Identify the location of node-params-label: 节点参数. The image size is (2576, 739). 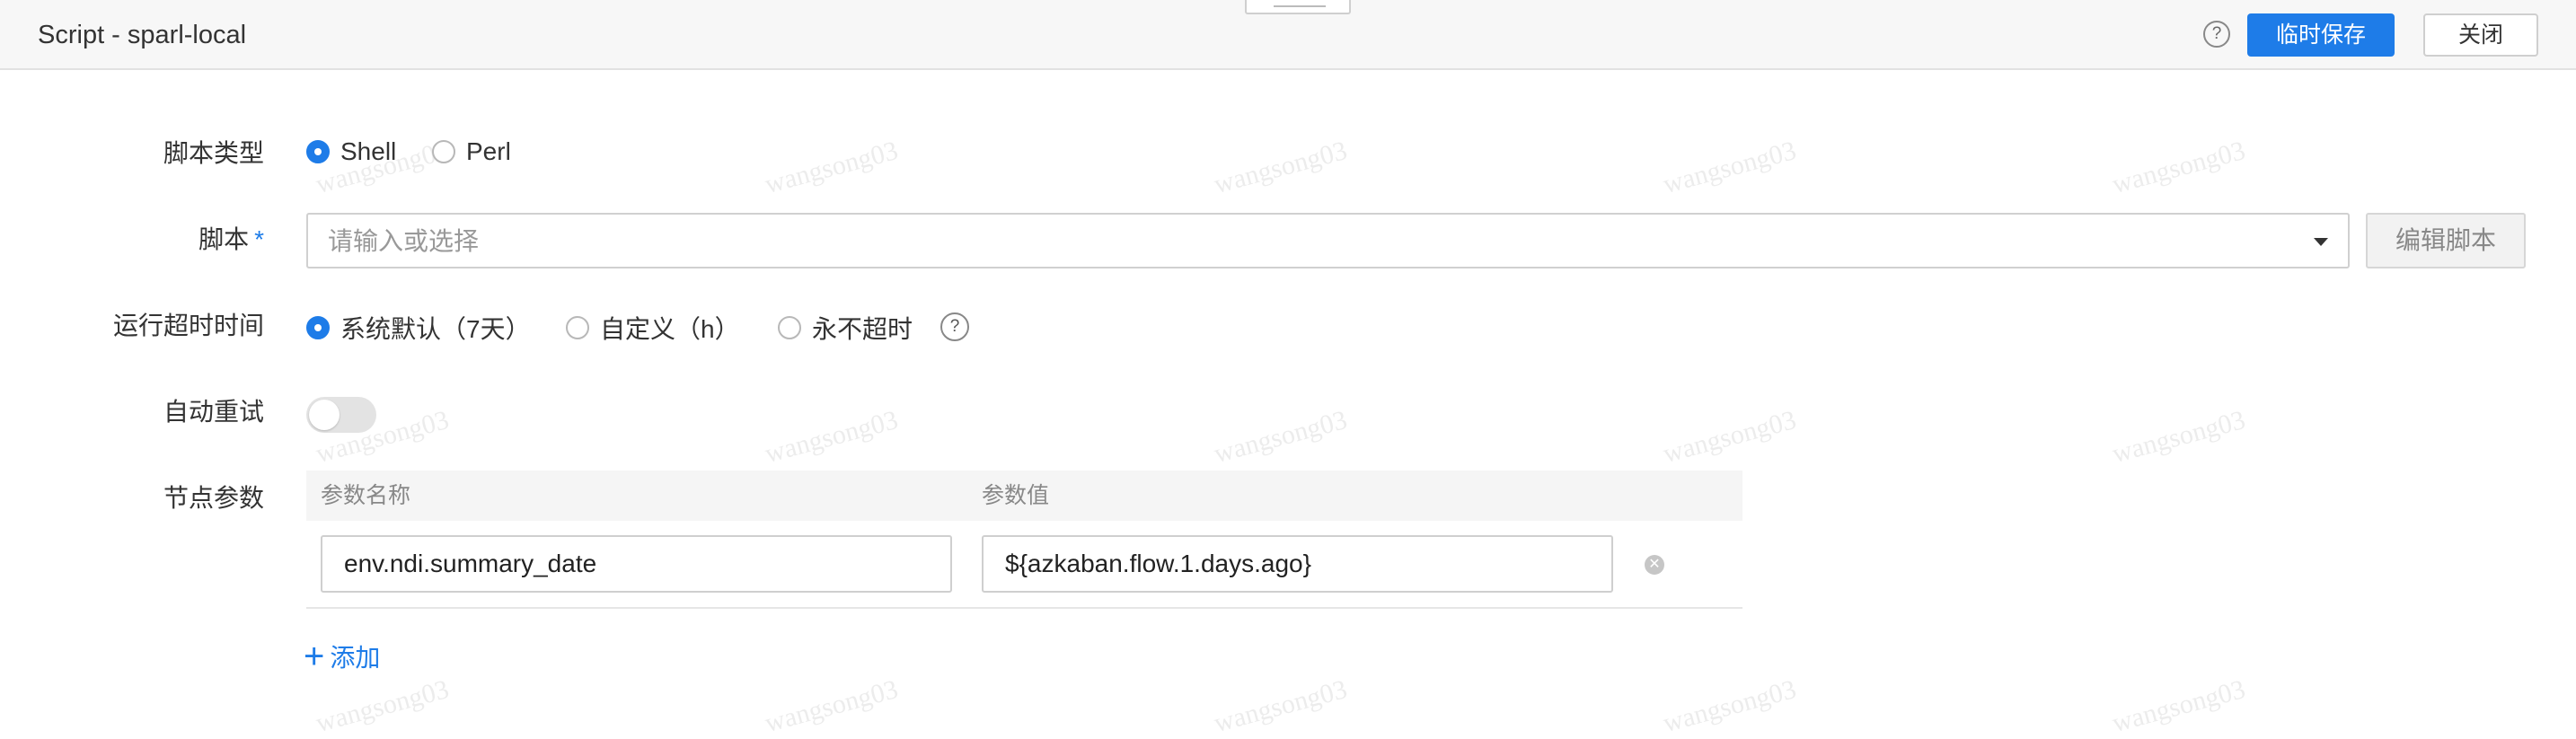
(213, 498).